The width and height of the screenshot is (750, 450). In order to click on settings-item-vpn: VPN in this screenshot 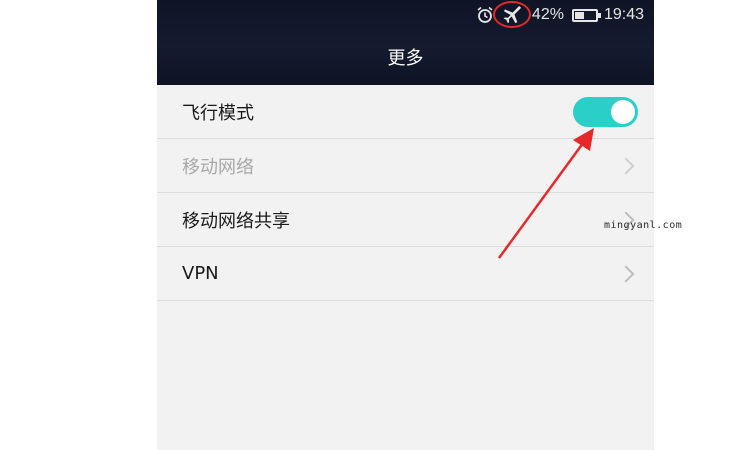, I will do `click(405, 274)`.